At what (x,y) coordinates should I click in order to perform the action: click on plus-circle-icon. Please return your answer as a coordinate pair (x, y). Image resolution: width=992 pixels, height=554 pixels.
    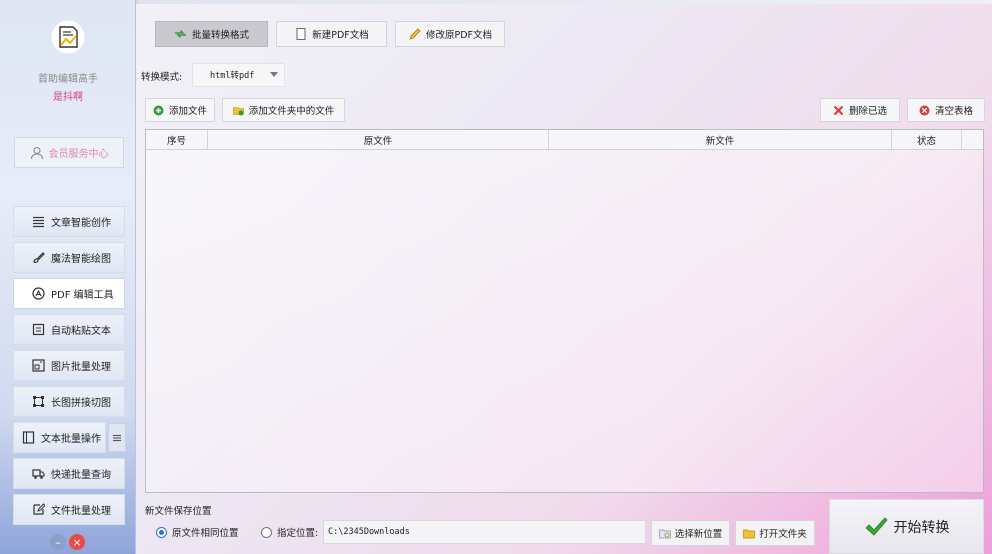
    Looking at the image, I should click on (158, 110).